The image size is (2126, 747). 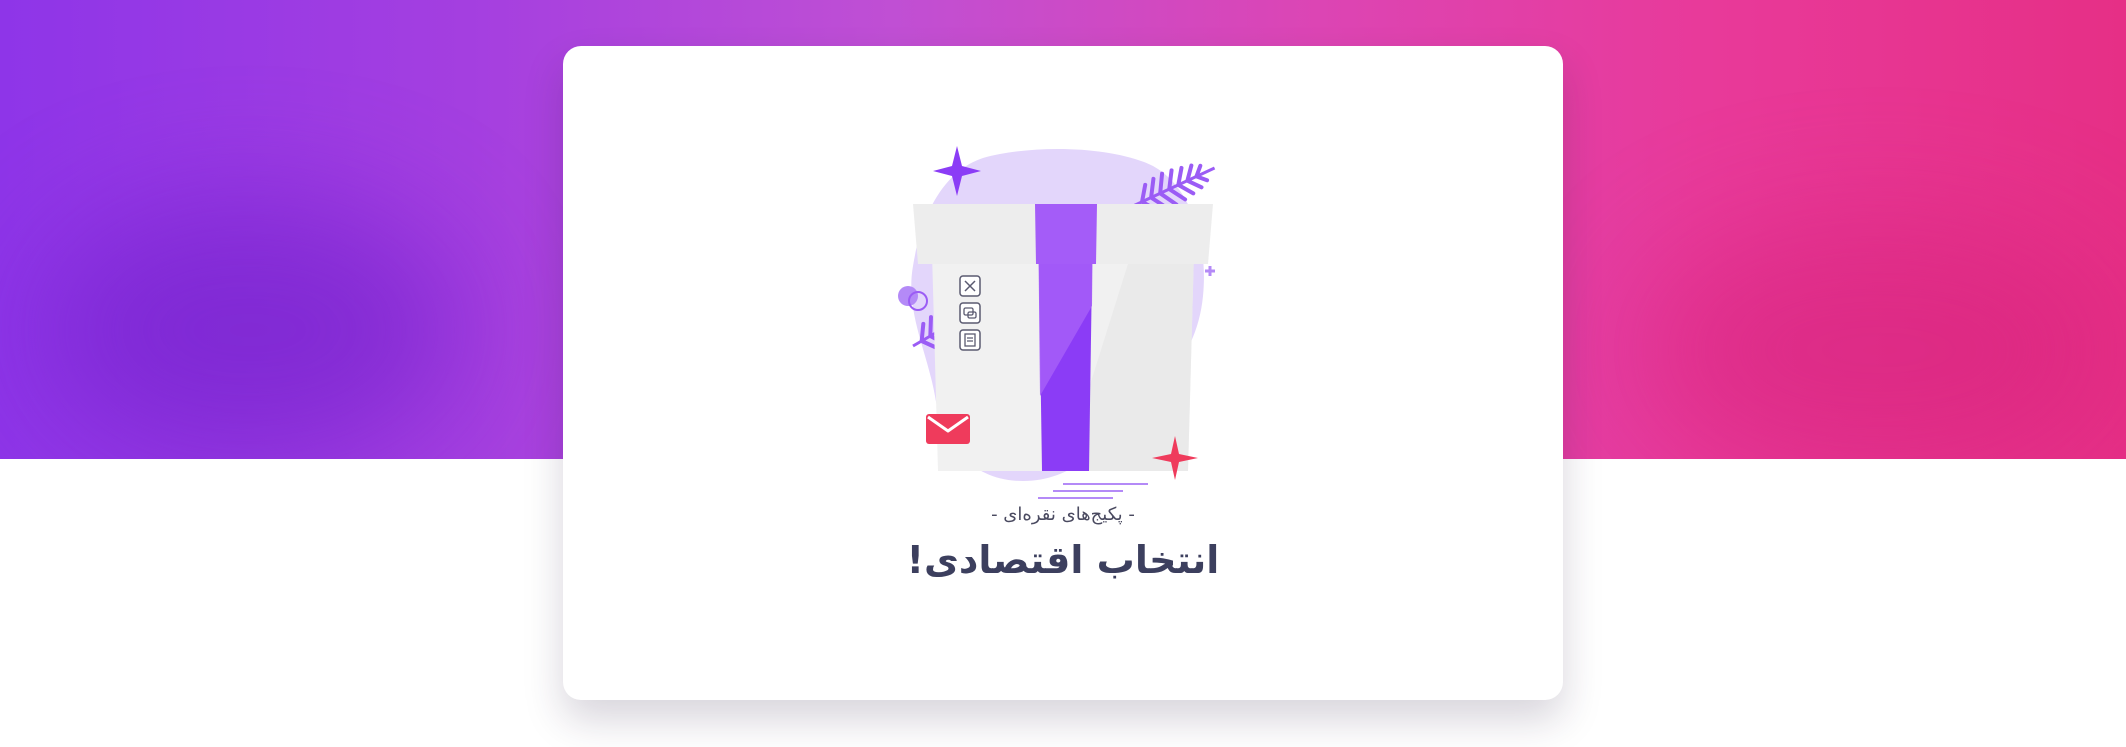 I want to click on package-subtitle: - پکیج‌های نقره‌ای -, so click(x=1063, y=514).